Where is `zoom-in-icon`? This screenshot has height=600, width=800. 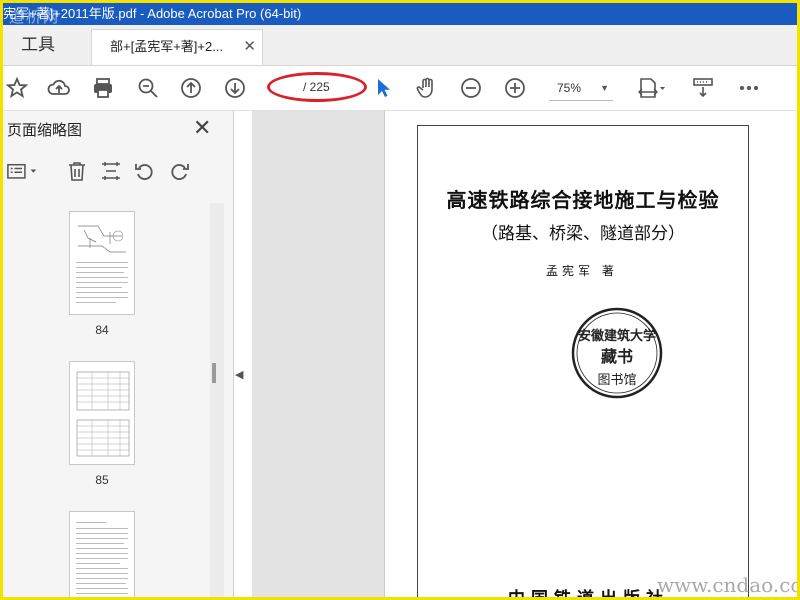 zoom-in-icon is located at coordinates (515, 88).